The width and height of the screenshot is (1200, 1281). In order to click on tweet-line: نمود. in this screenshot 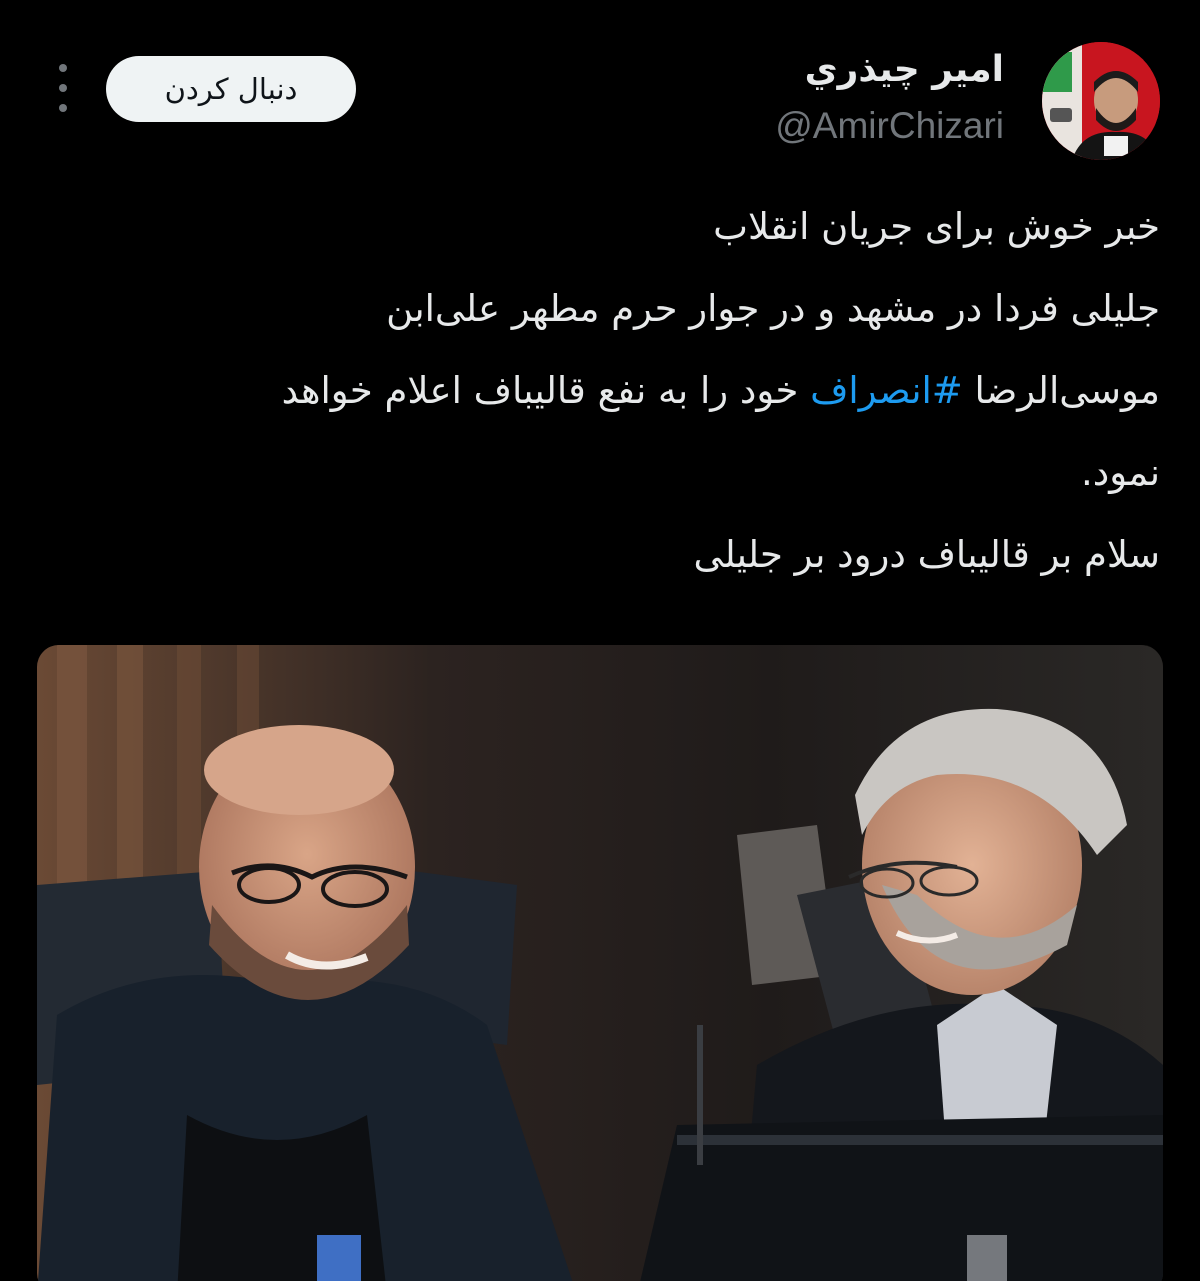, I will do `click(1120, 472)`.